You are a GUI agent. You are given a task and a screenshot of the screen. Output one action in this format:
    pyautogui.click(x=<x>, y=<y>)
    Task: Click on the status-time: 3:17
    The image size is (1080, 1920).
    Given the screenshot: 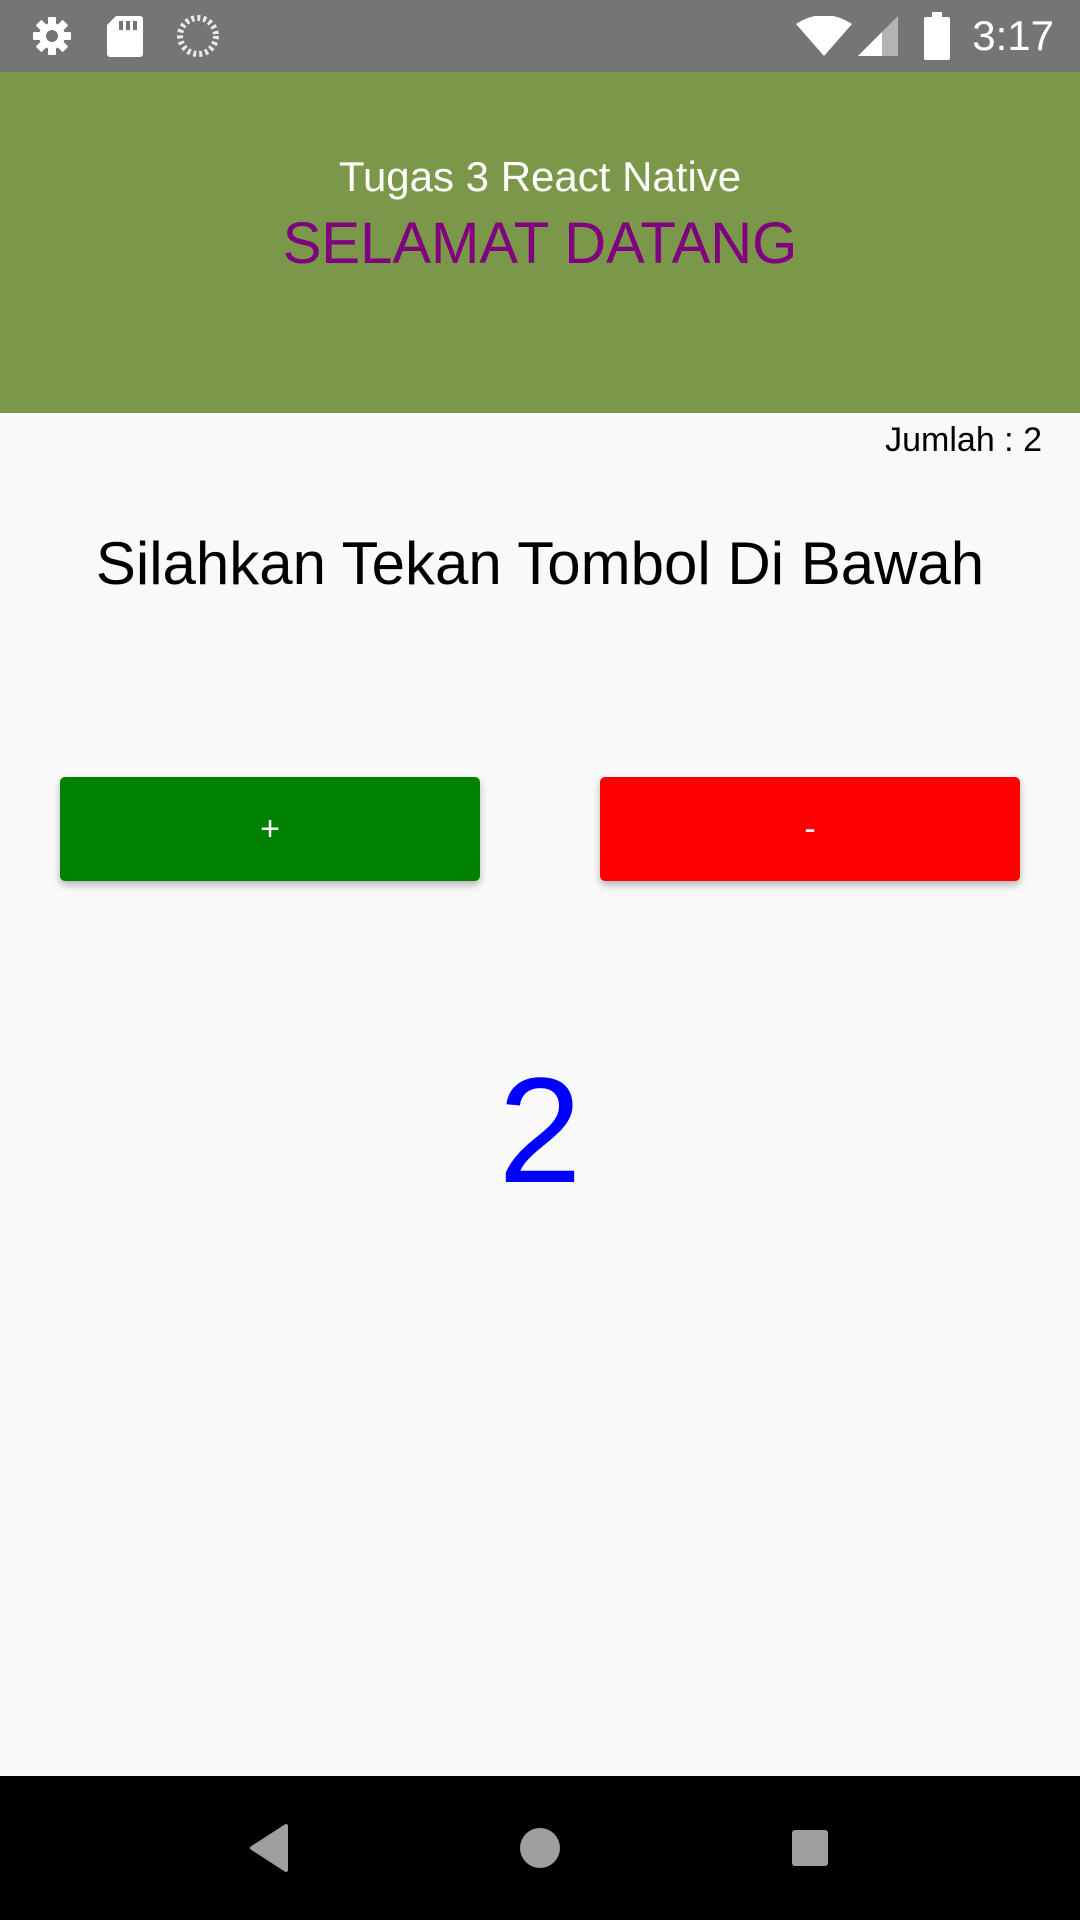 What is the action you would take?
    pyautogui.click(x=1013, y=35)
    